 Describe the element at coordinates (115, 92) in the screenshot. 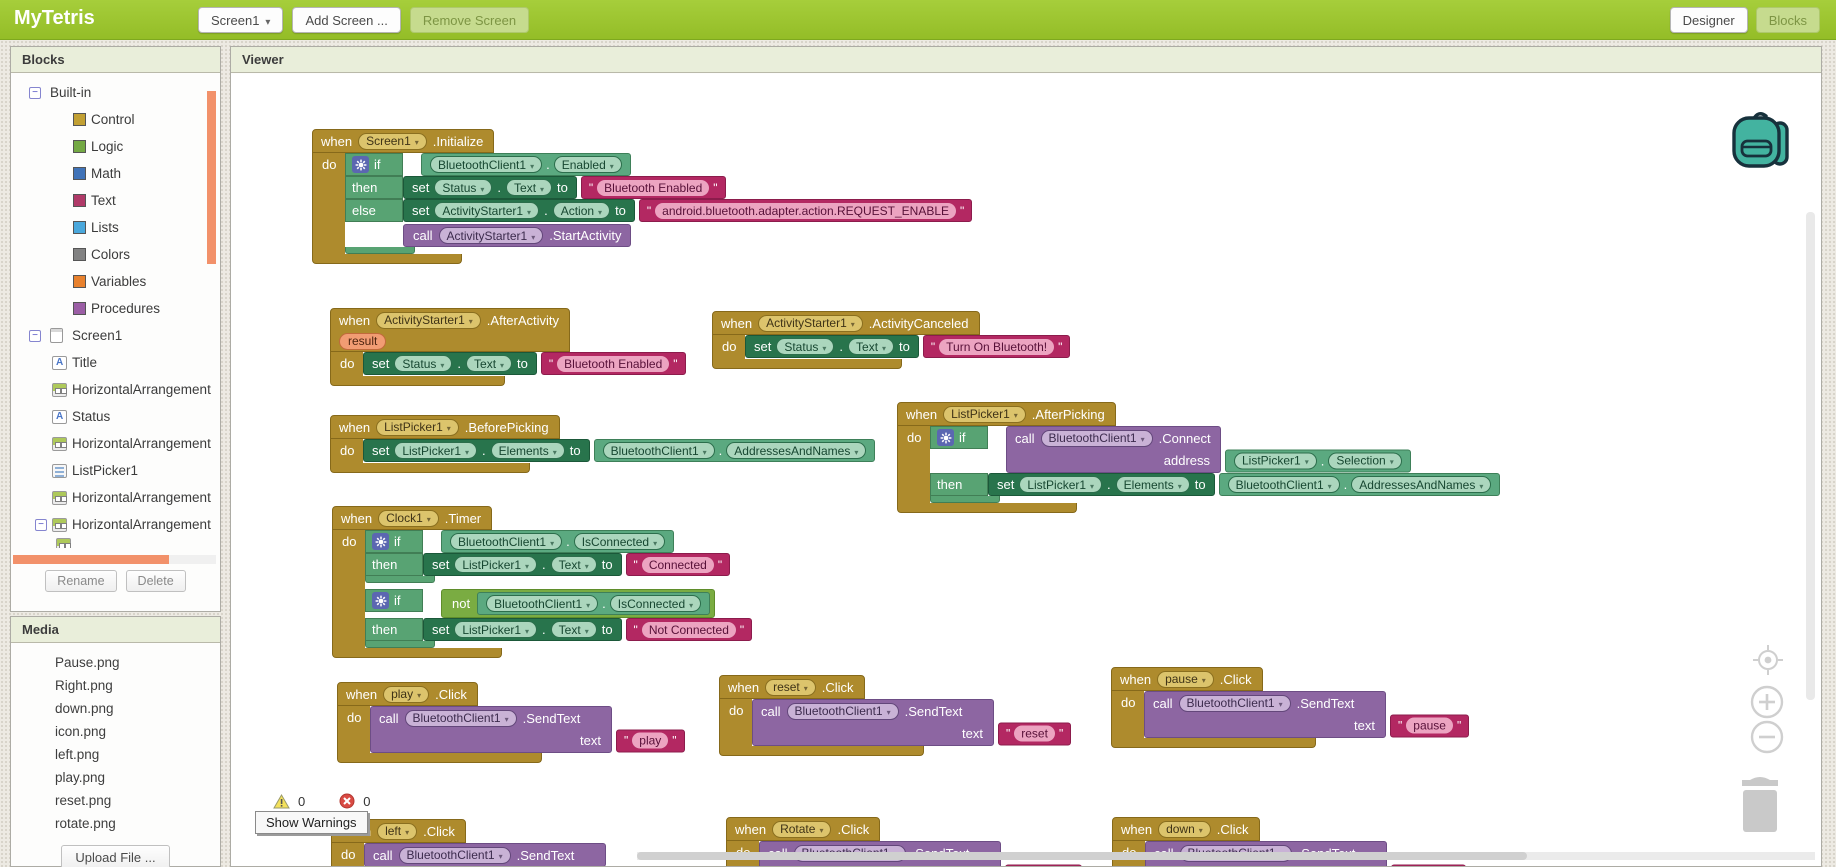

I see `tree-builtin: Built-in` at that location.